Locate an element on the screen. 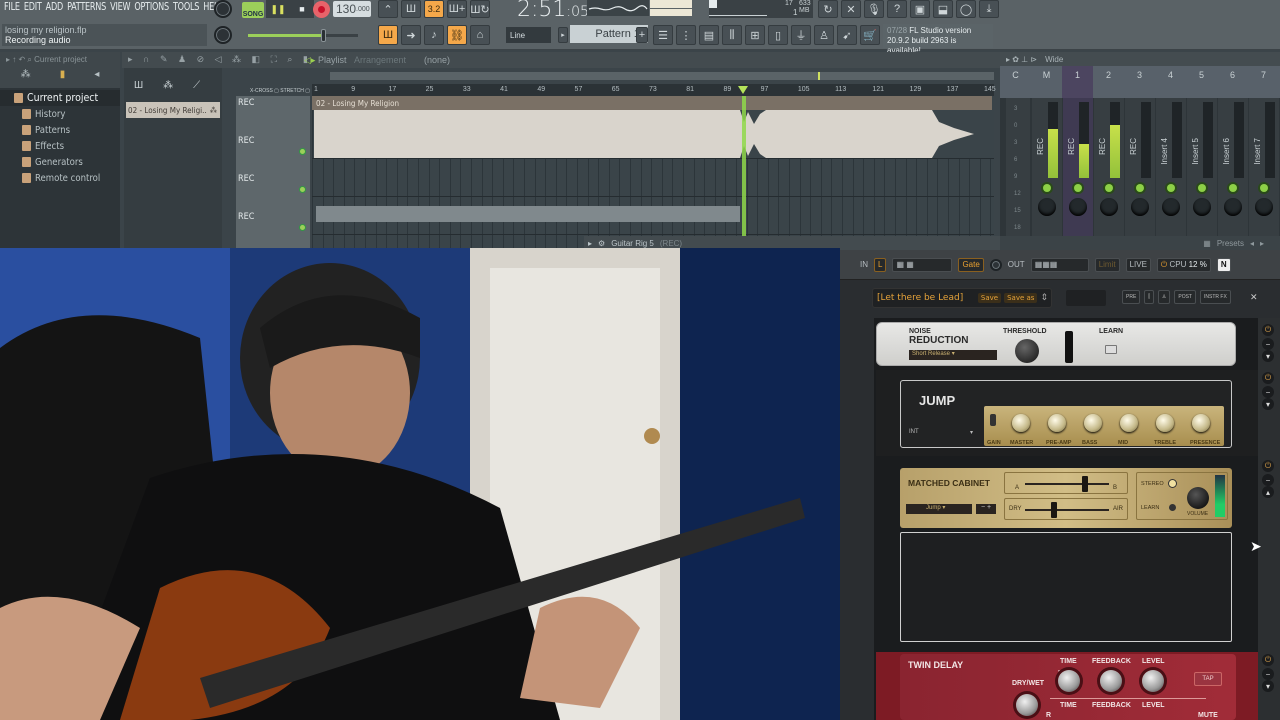 This screenshot has width=1280, height=720. gain-switch is located at coordinates (993, 420).